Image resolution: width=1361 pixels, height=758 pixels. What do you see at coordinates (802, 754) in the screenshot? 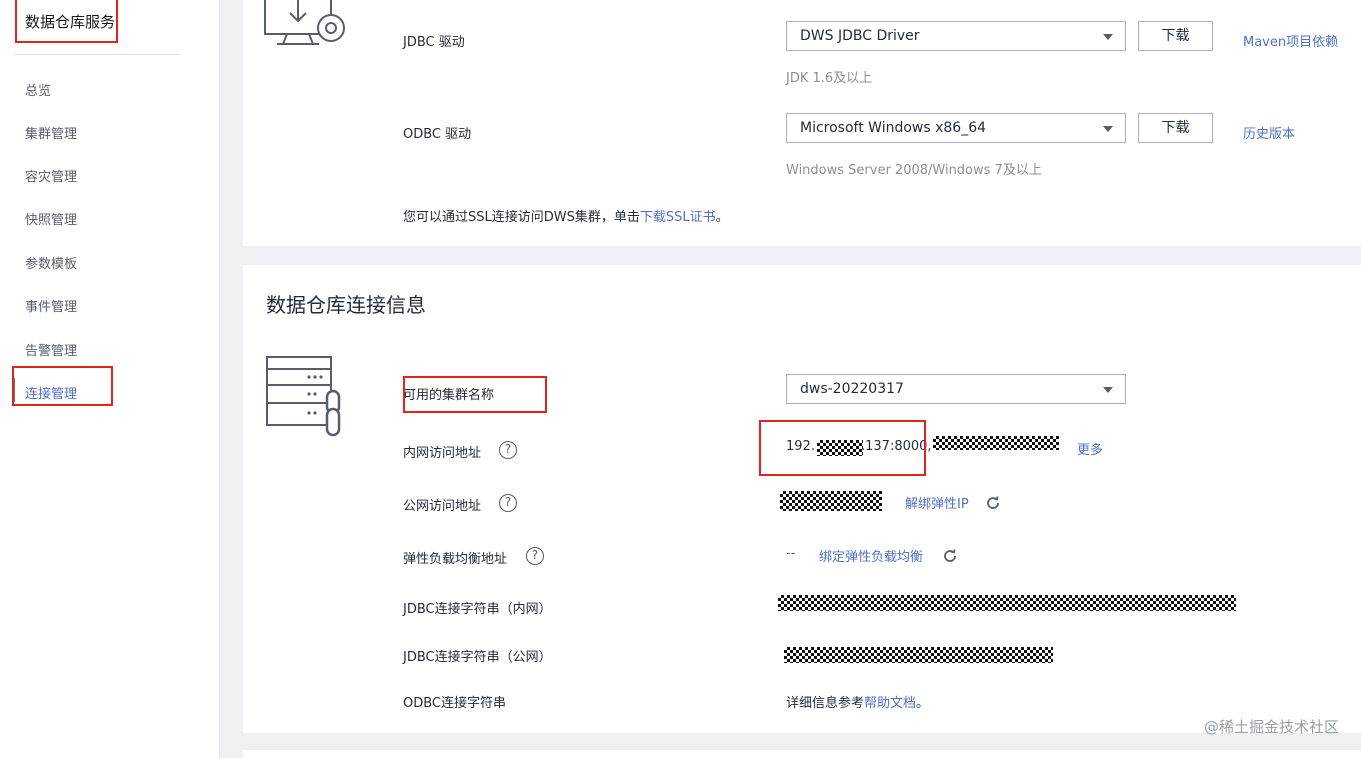
I see `next-card` at bounding box center [802, 754].